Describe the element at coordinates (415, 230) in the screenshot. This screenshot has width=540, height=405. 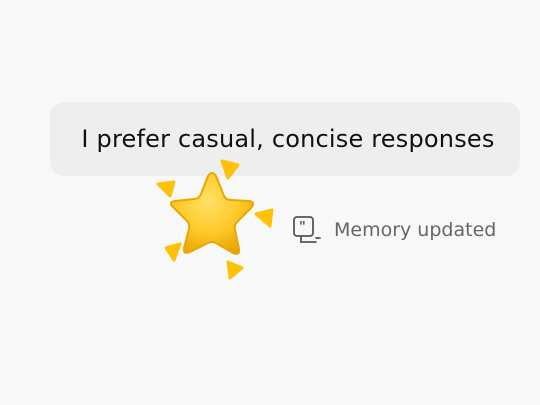
I see `memory-updated-text: Memory updated` at that location.